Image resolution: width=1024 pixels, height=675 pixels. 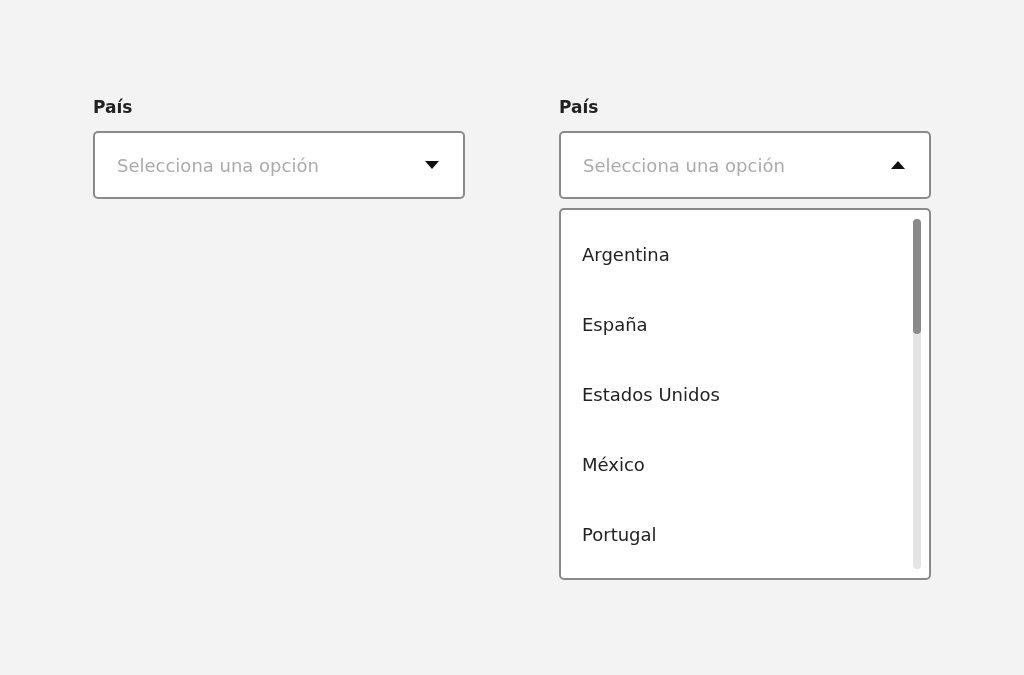 I want to click on dropdown-option: Estados Unidos, so click(x=737, y=394).